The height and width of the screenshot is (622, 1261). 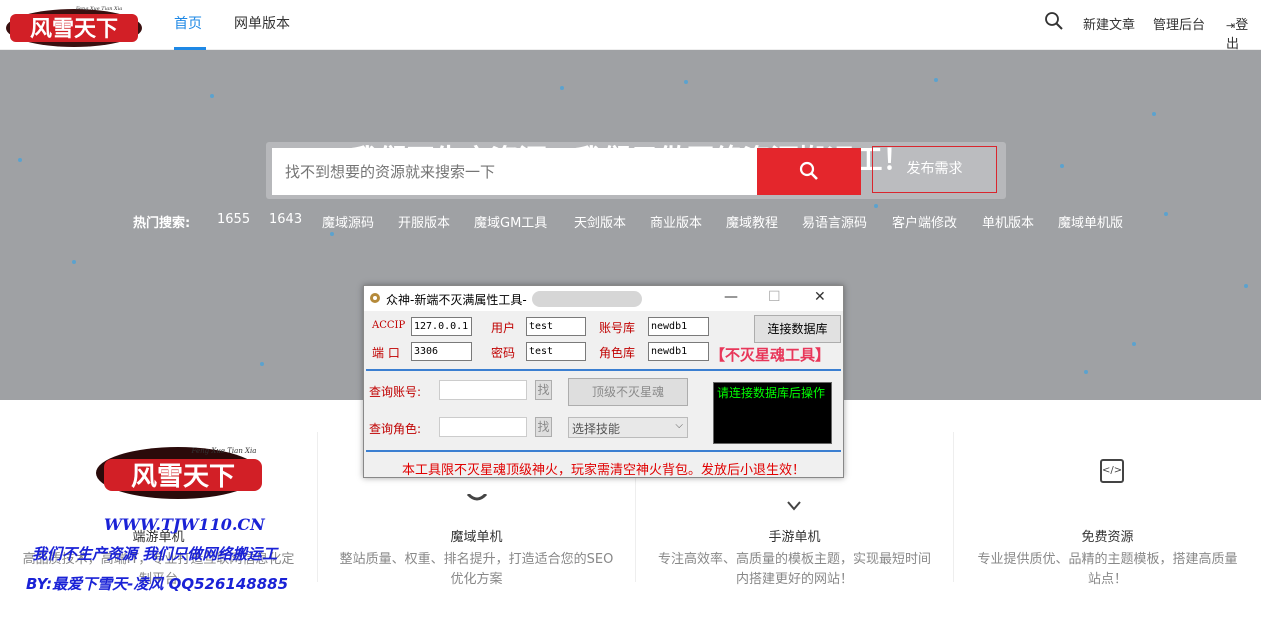 I want to click on port-input: 3306, so click(x=441, y=351).